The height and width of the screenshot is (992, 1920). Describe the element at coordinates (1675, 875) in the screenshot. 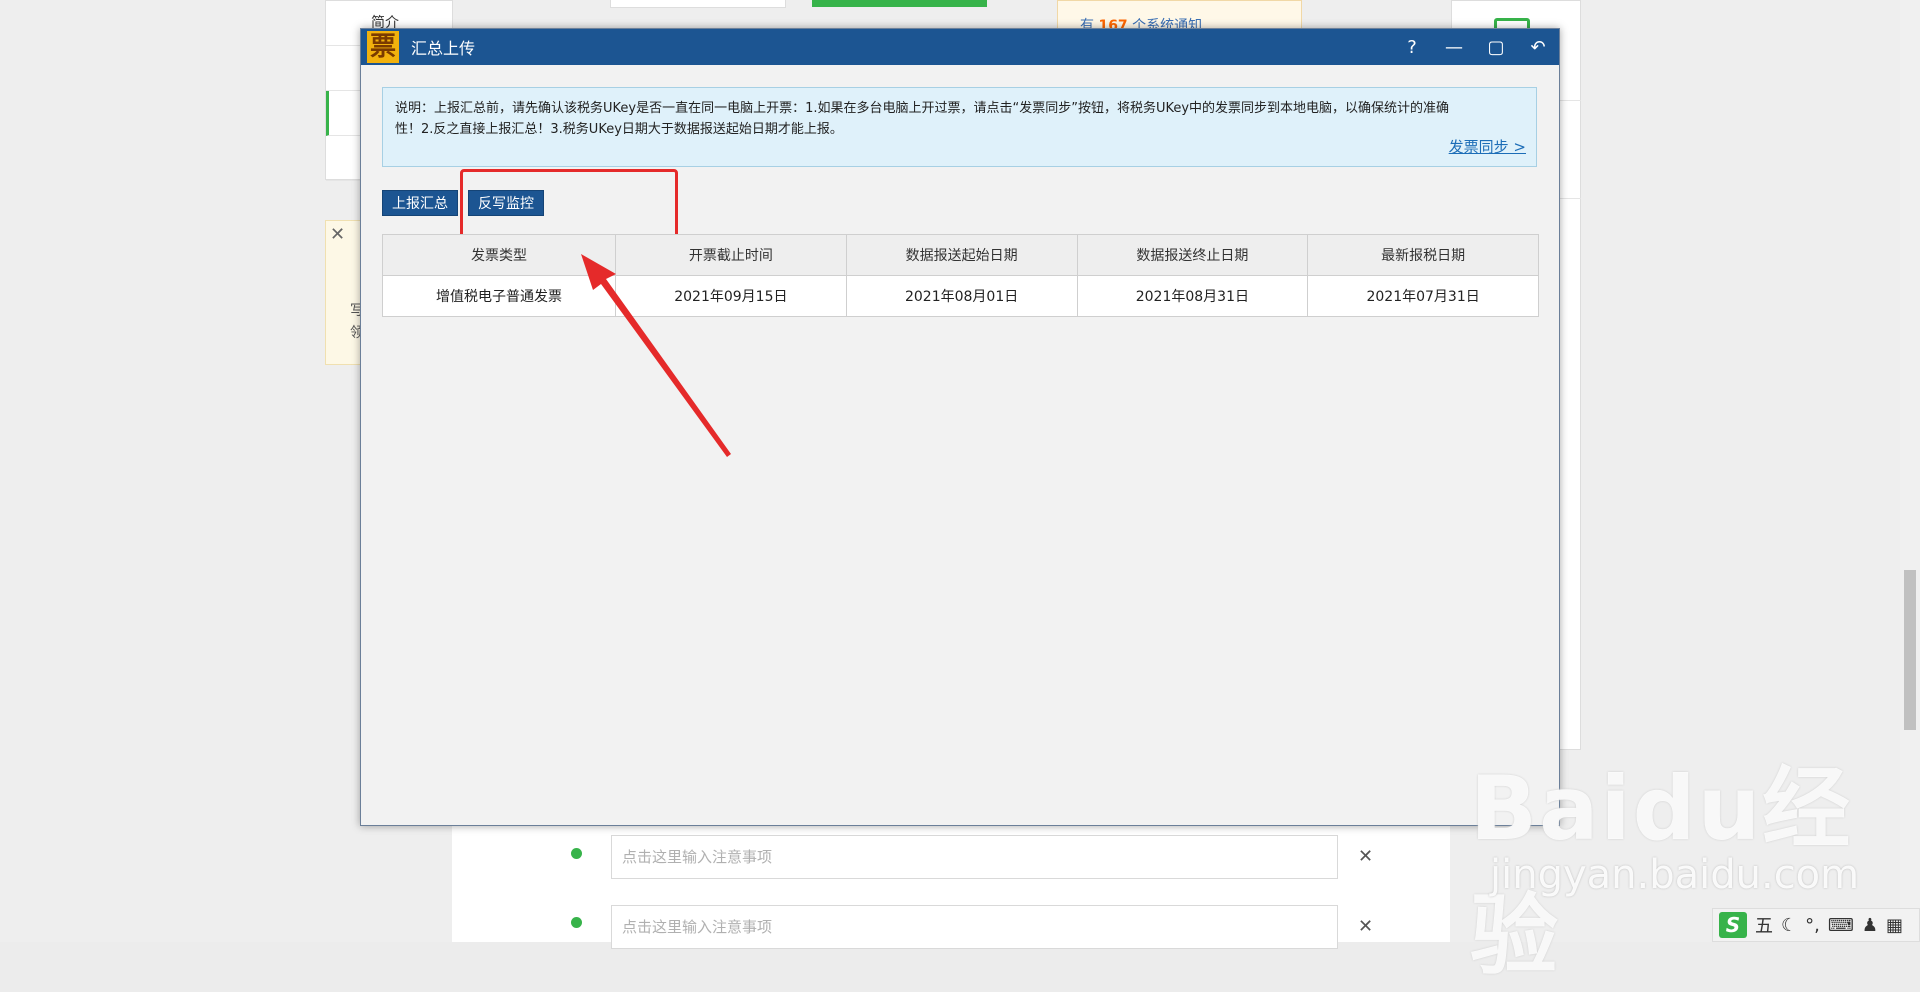

I see `watermark-url: jingyan.baidu.com` at that location.